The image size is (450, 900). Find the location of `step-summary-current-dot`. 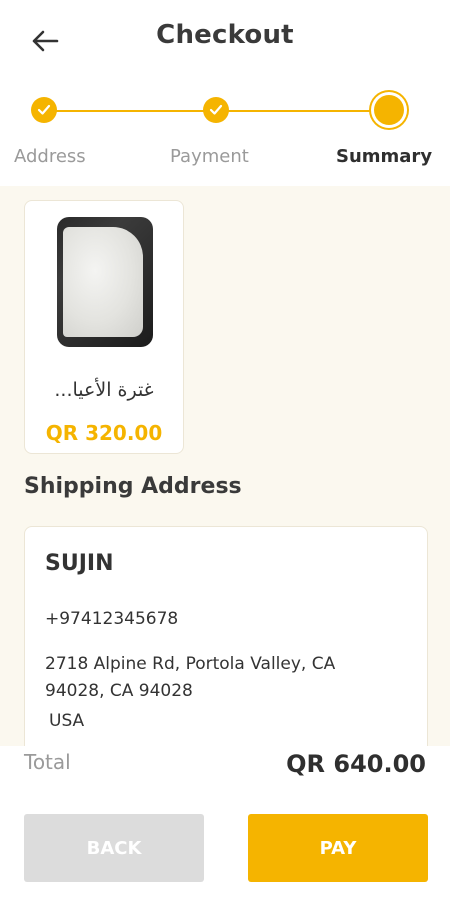

step-summary-current-dot is located at coordinates (389, 110).